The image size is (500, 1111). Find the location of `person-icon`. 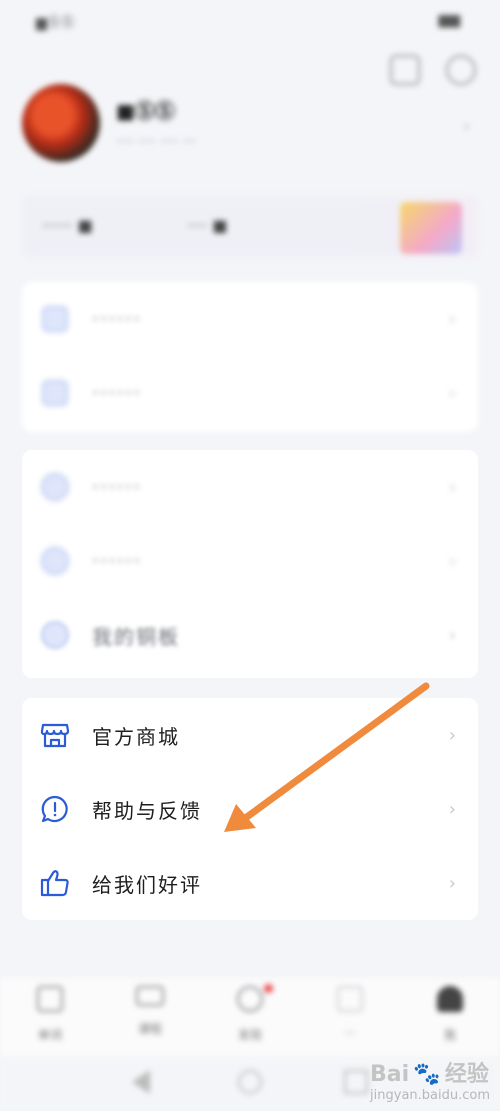

person-icon is located at coordinates (450, 999).